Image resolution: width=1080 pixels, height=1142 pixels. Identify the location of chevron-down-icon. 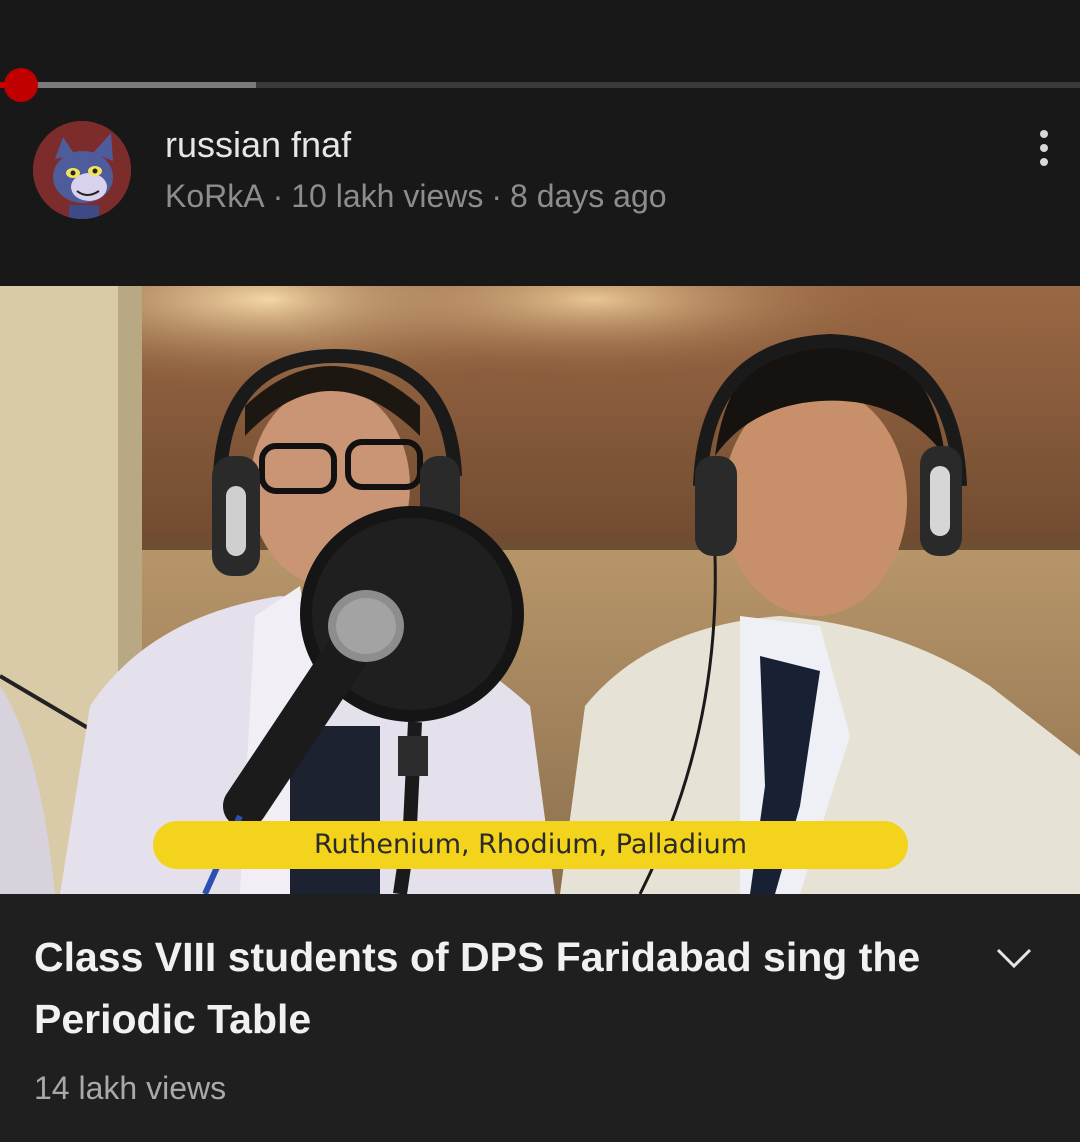
(1014, 959).